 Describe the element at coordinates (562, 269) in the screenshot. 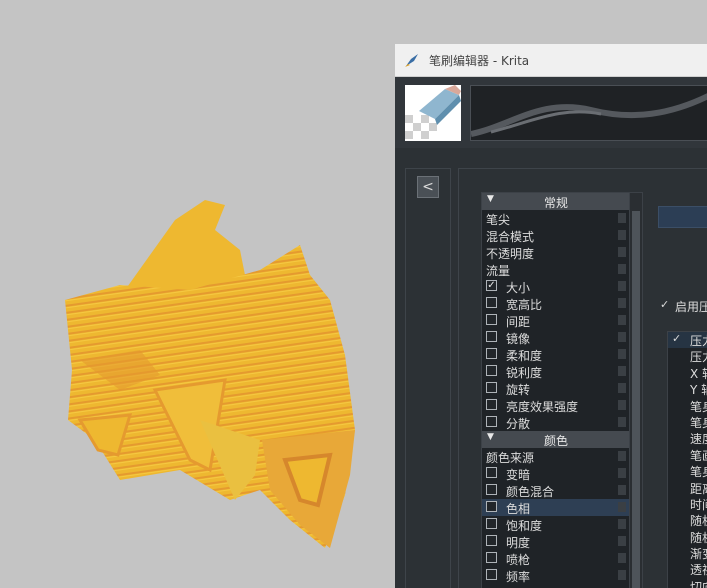

I see `option-row: 流量` at that location.